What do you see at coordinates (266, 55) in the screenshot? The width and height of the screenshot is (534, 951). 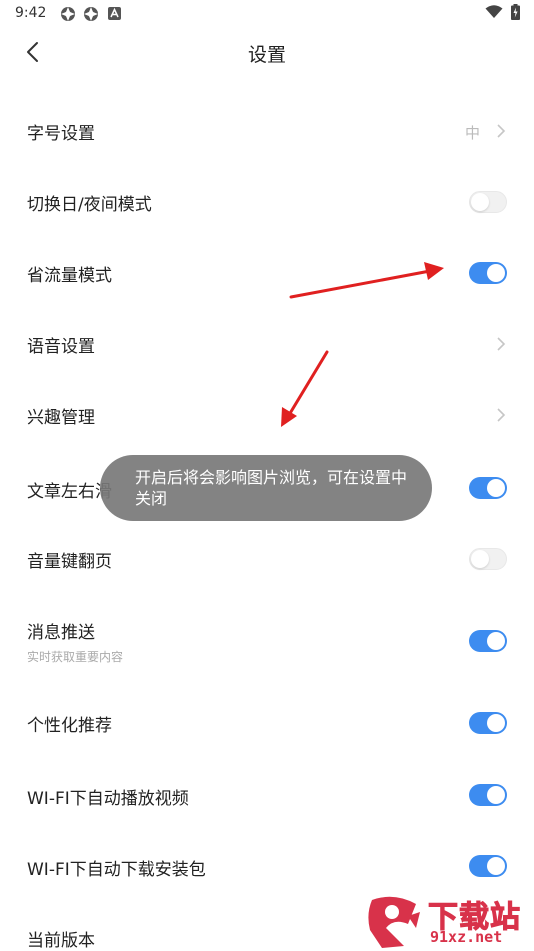 I see `page-title: 设置` at bounding box center [266, 55].